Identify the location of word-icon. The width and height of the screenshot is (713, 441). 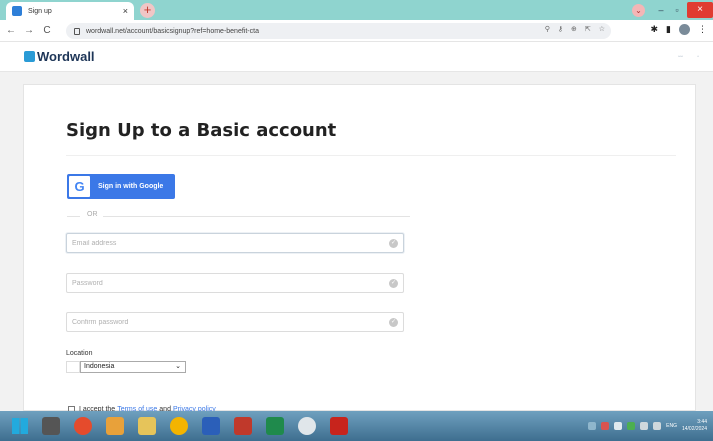
(211, 426).